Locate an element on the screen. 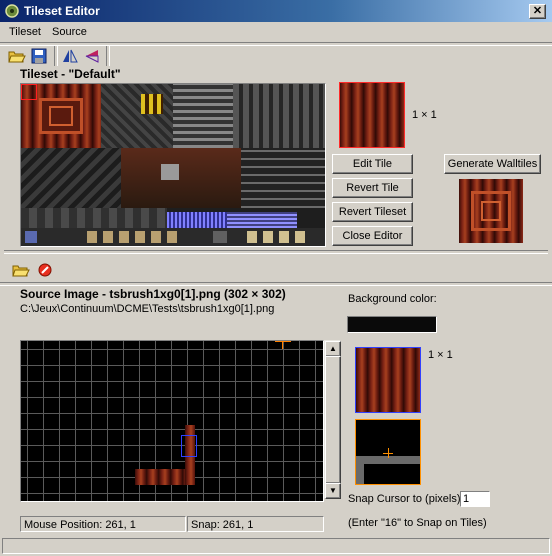 Image resolution: width=552 pixels, height=556 pixels. tile-size-label: 1 × 1 is located at coordinates (424, 115).